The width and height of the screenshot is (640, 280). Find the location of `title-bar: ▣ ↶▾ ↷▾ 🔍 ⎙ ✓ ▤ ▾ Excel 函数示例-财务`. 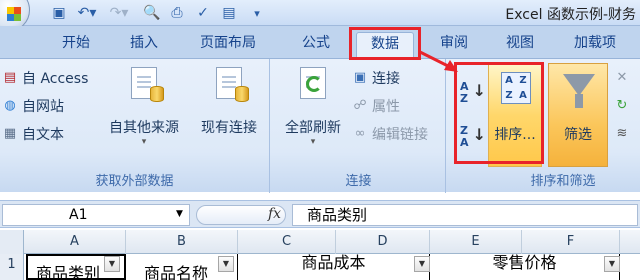

title-bar: ▣ ↶▾ ↷▾ 🔍 ⎙ ✓ ▤ ▾ Excel 函数示例-财务 is located at coordinates (320, 16).